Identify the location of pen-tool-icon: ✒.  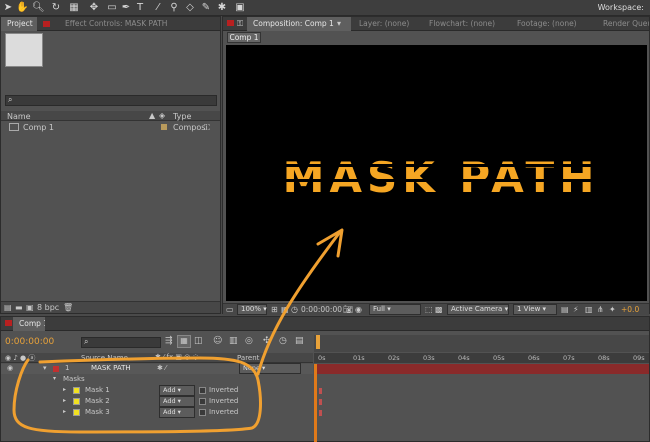
(126, 8).